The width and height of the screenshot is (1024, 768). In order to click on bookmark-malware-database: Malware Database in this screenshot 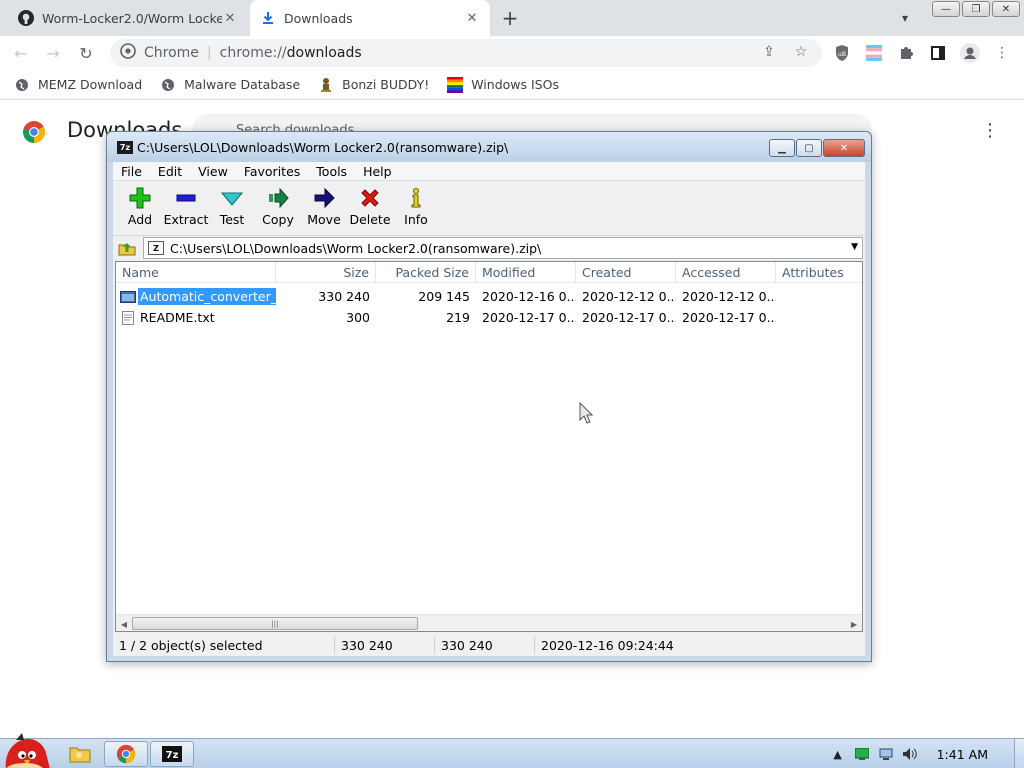, I will do `click(230, 85)`.